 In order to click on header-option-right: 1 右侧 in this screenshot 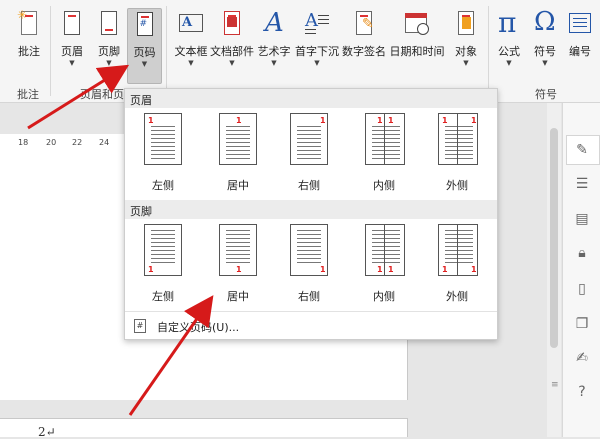, I will do `click(309, 157)`.